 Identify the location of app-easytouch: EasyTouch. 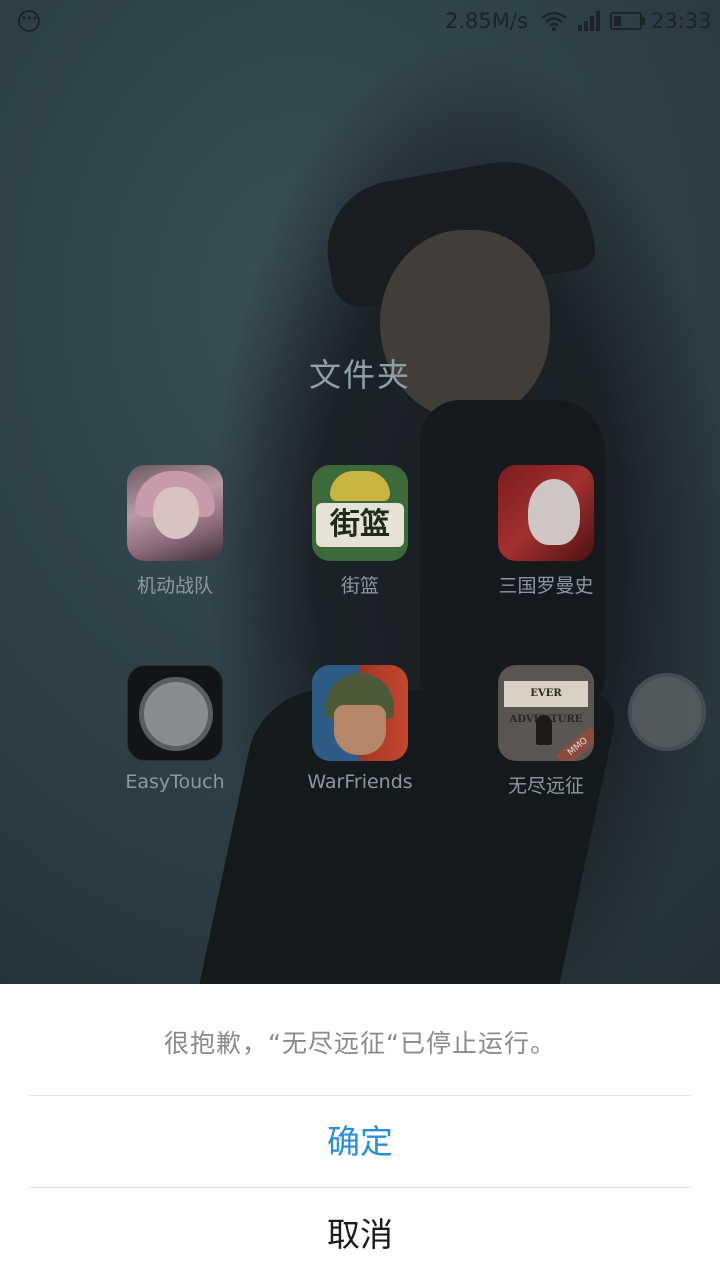
(175, 729).